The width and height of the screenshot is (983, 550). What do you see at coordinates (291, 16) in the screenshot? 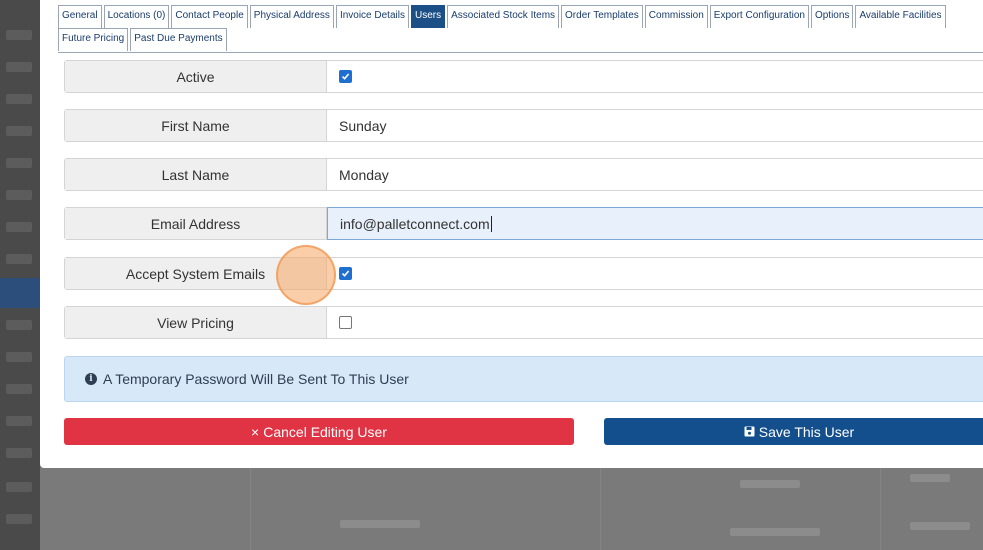
I see `tab-physical-address: Physical Address` at bounding box center [291, 16].